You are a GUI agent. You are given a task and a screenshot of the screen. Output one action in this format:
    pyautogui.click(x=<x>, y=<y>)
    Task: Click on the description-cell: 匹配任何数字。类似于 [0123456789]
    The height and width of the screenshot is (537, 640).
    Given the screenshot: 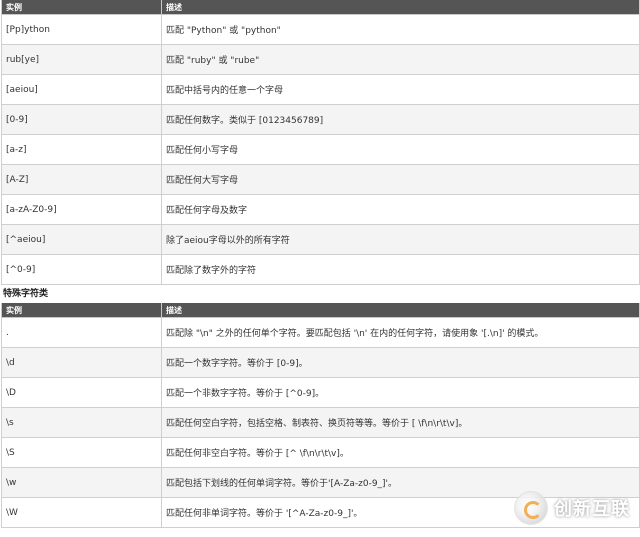 What is the action you would take?
    pyautogui.click(x=400, y=119)
    